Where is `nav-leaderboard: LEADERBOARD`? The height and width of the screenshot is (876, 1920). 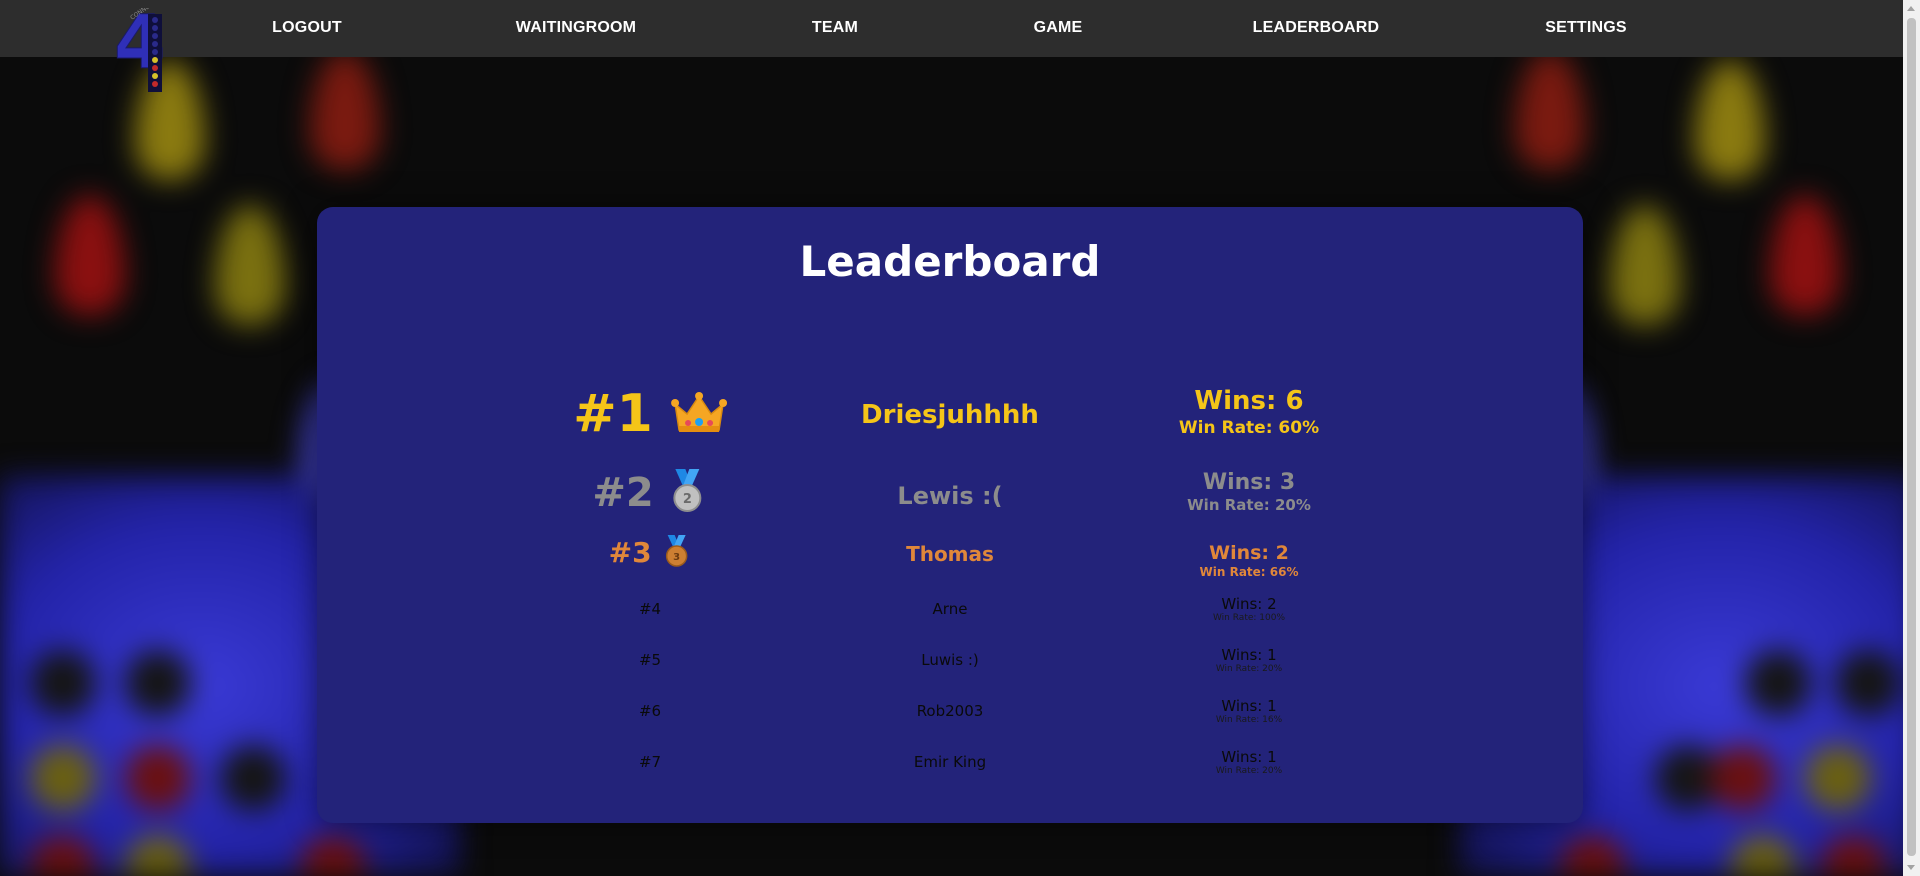 nav-leaderboard: LEADERBOARD is located at coordinates (1316, 28).